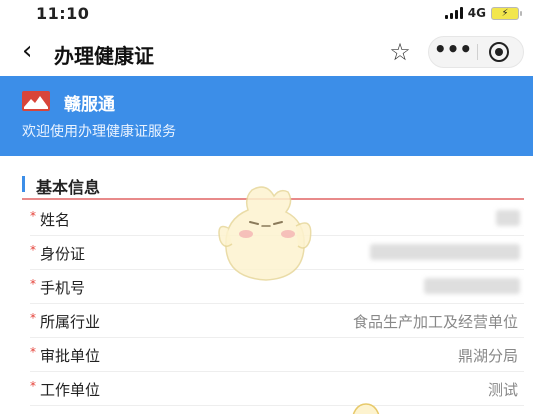 The width and height of the screenshot is (533, 414). Describe the element at coordinates (487, 356) in the screenshot. I see `field-value: 鼎湖分局` at that location.